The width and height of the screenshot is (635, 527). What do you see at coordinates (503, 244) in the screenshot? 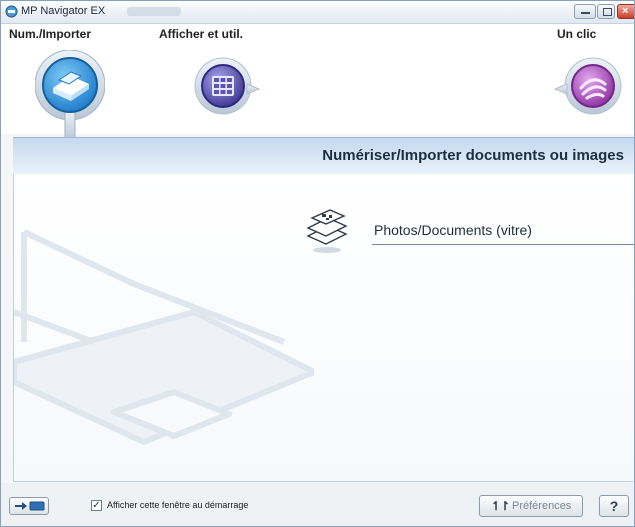
I see `list-item-underline` at bounding box center [503, 244].